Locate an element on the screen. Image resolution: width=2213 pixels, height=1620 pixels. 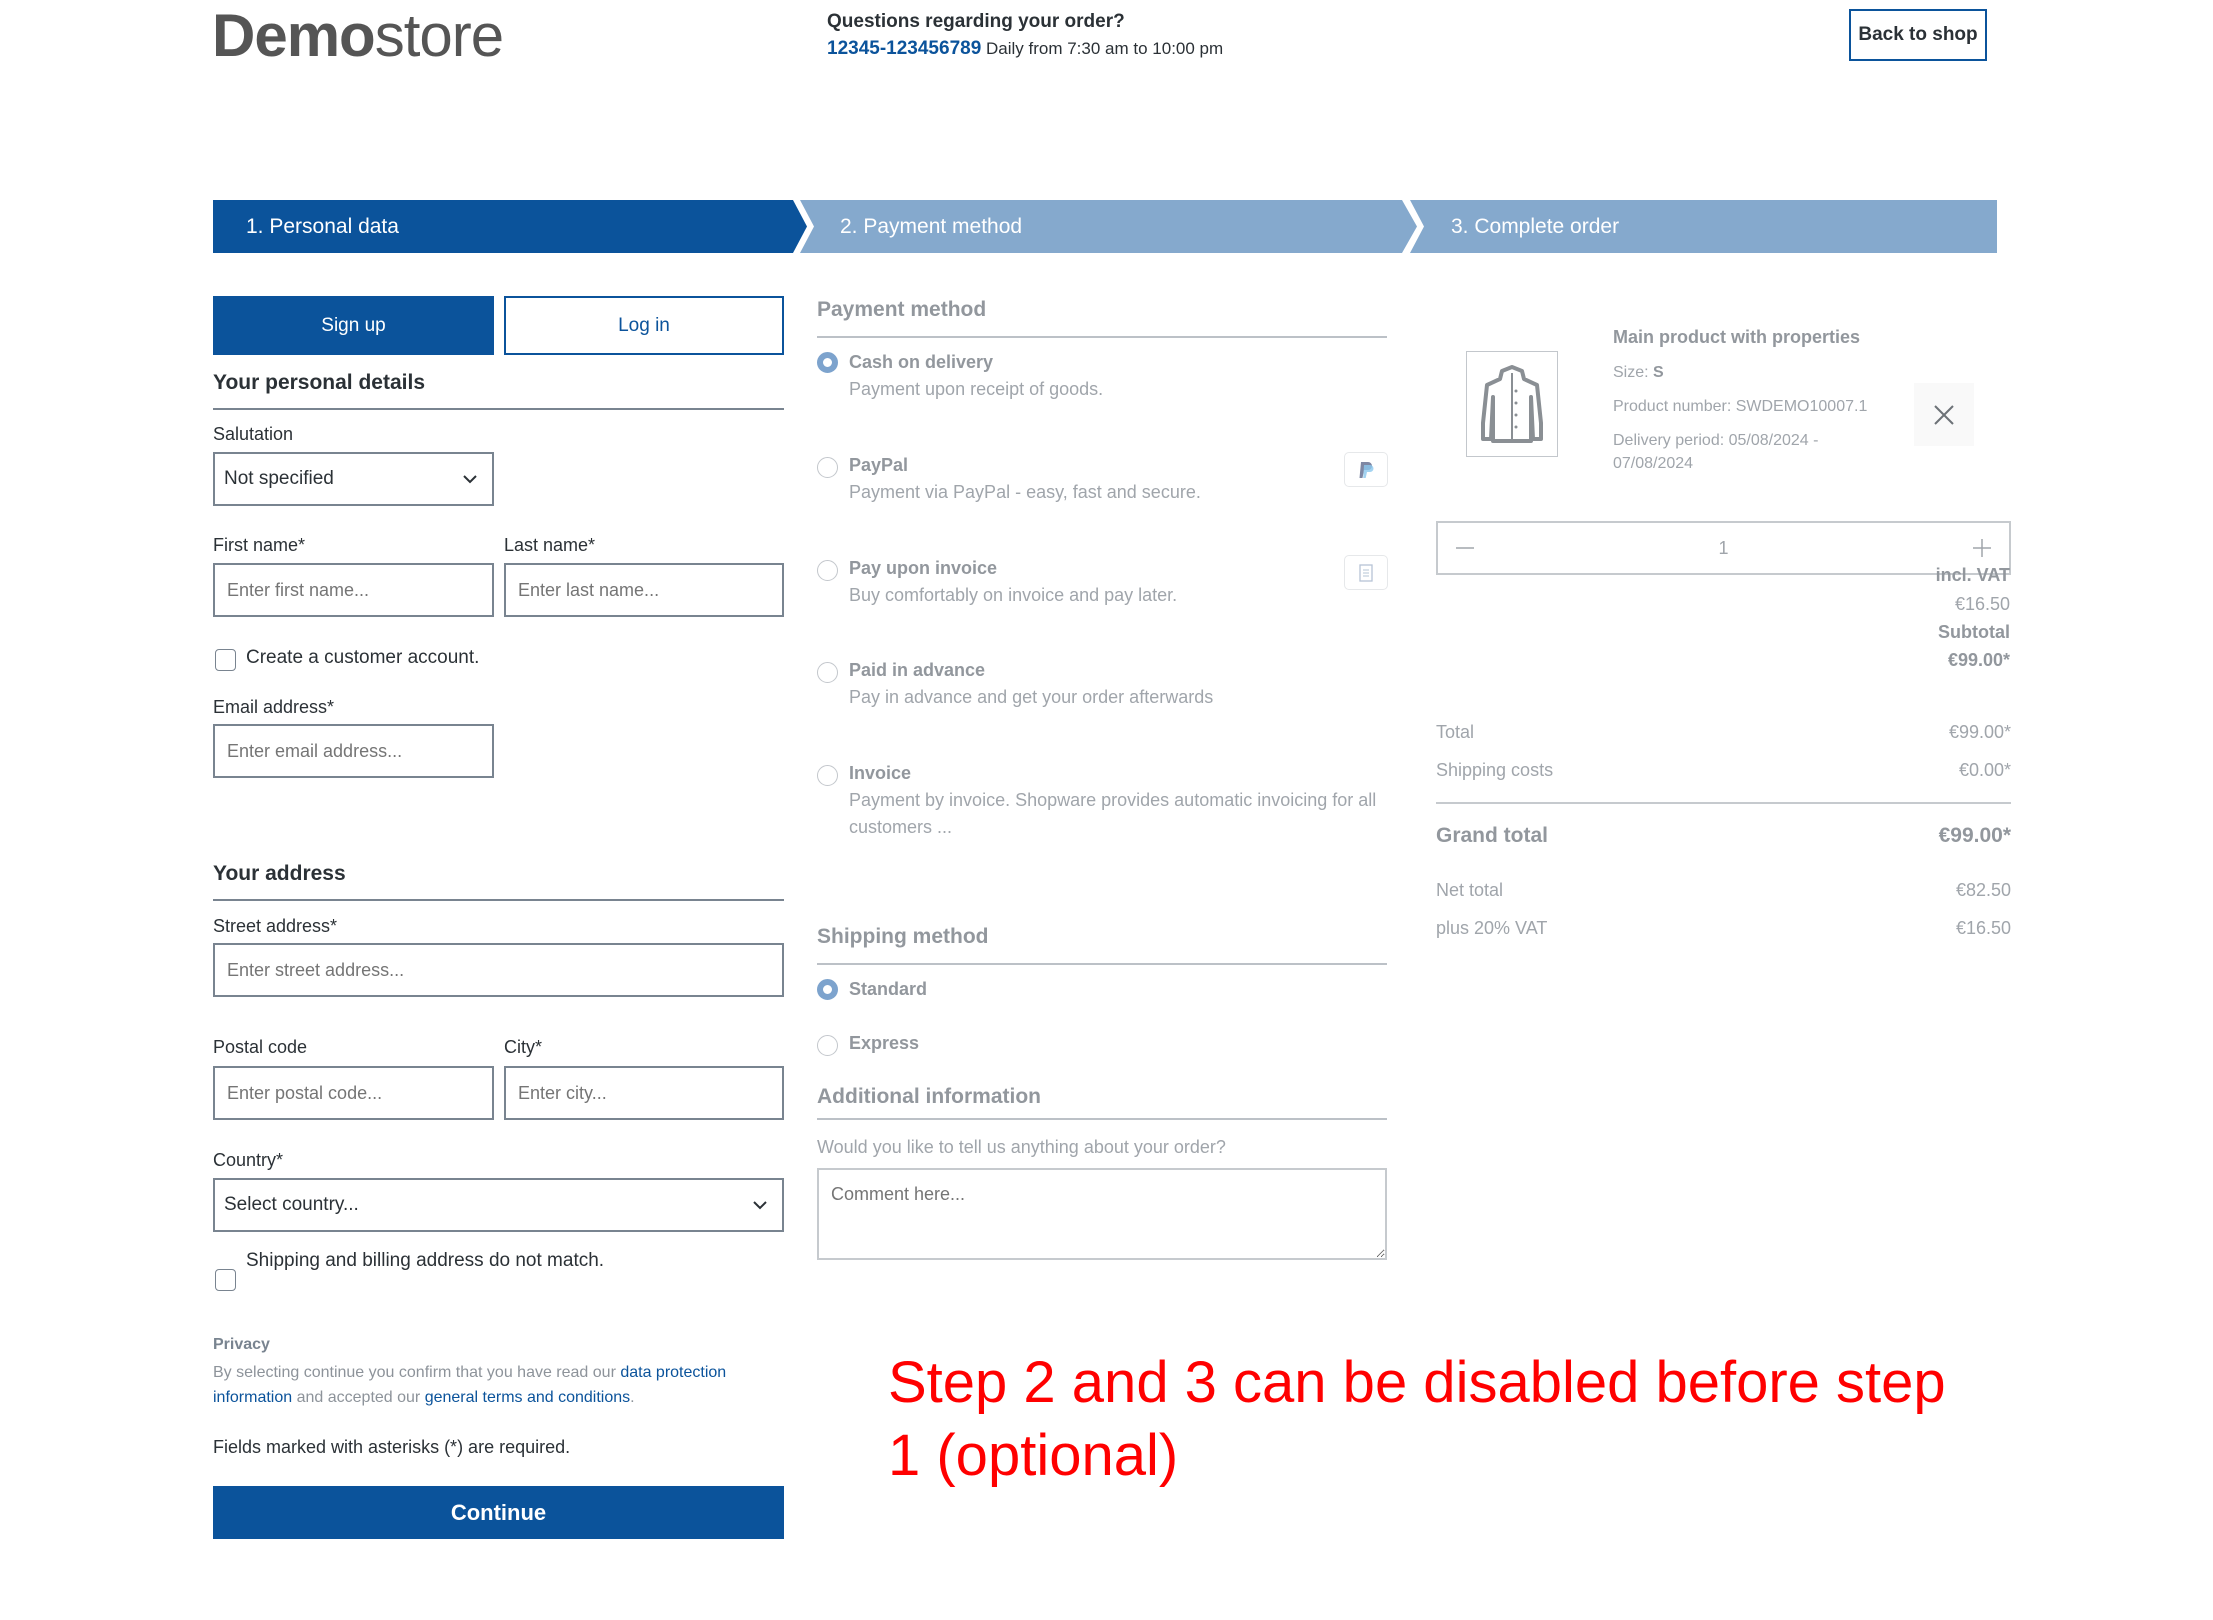
payment-option-title: Cash on delivery is located at coordinates (921, 362).